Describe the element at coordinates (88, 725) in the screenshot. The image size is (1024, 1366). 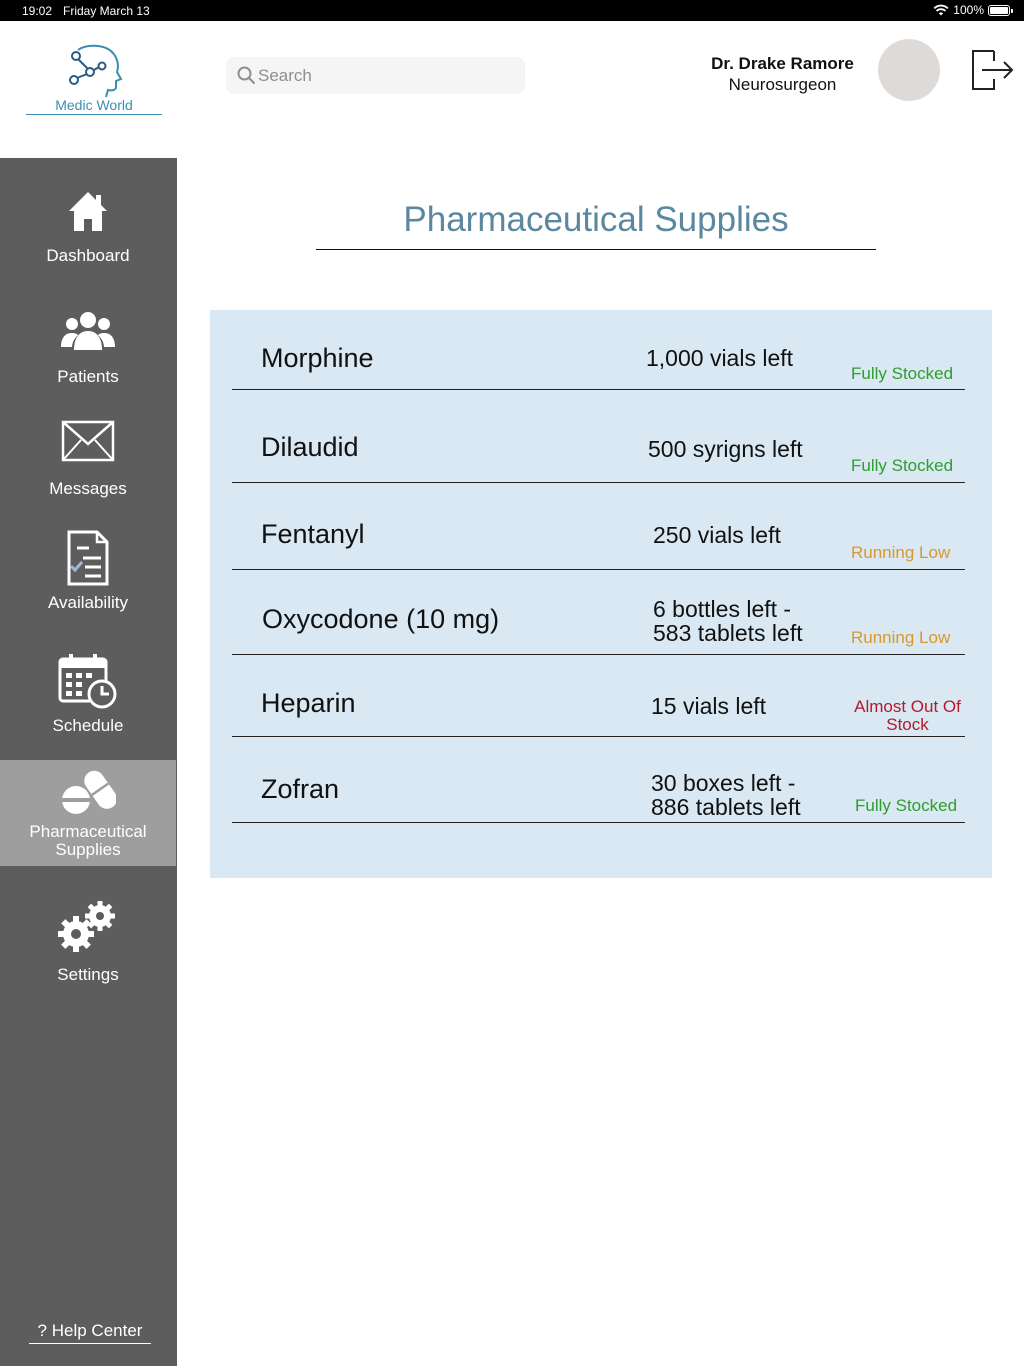
I see `sidebar-item-label: Schedule` at that location.